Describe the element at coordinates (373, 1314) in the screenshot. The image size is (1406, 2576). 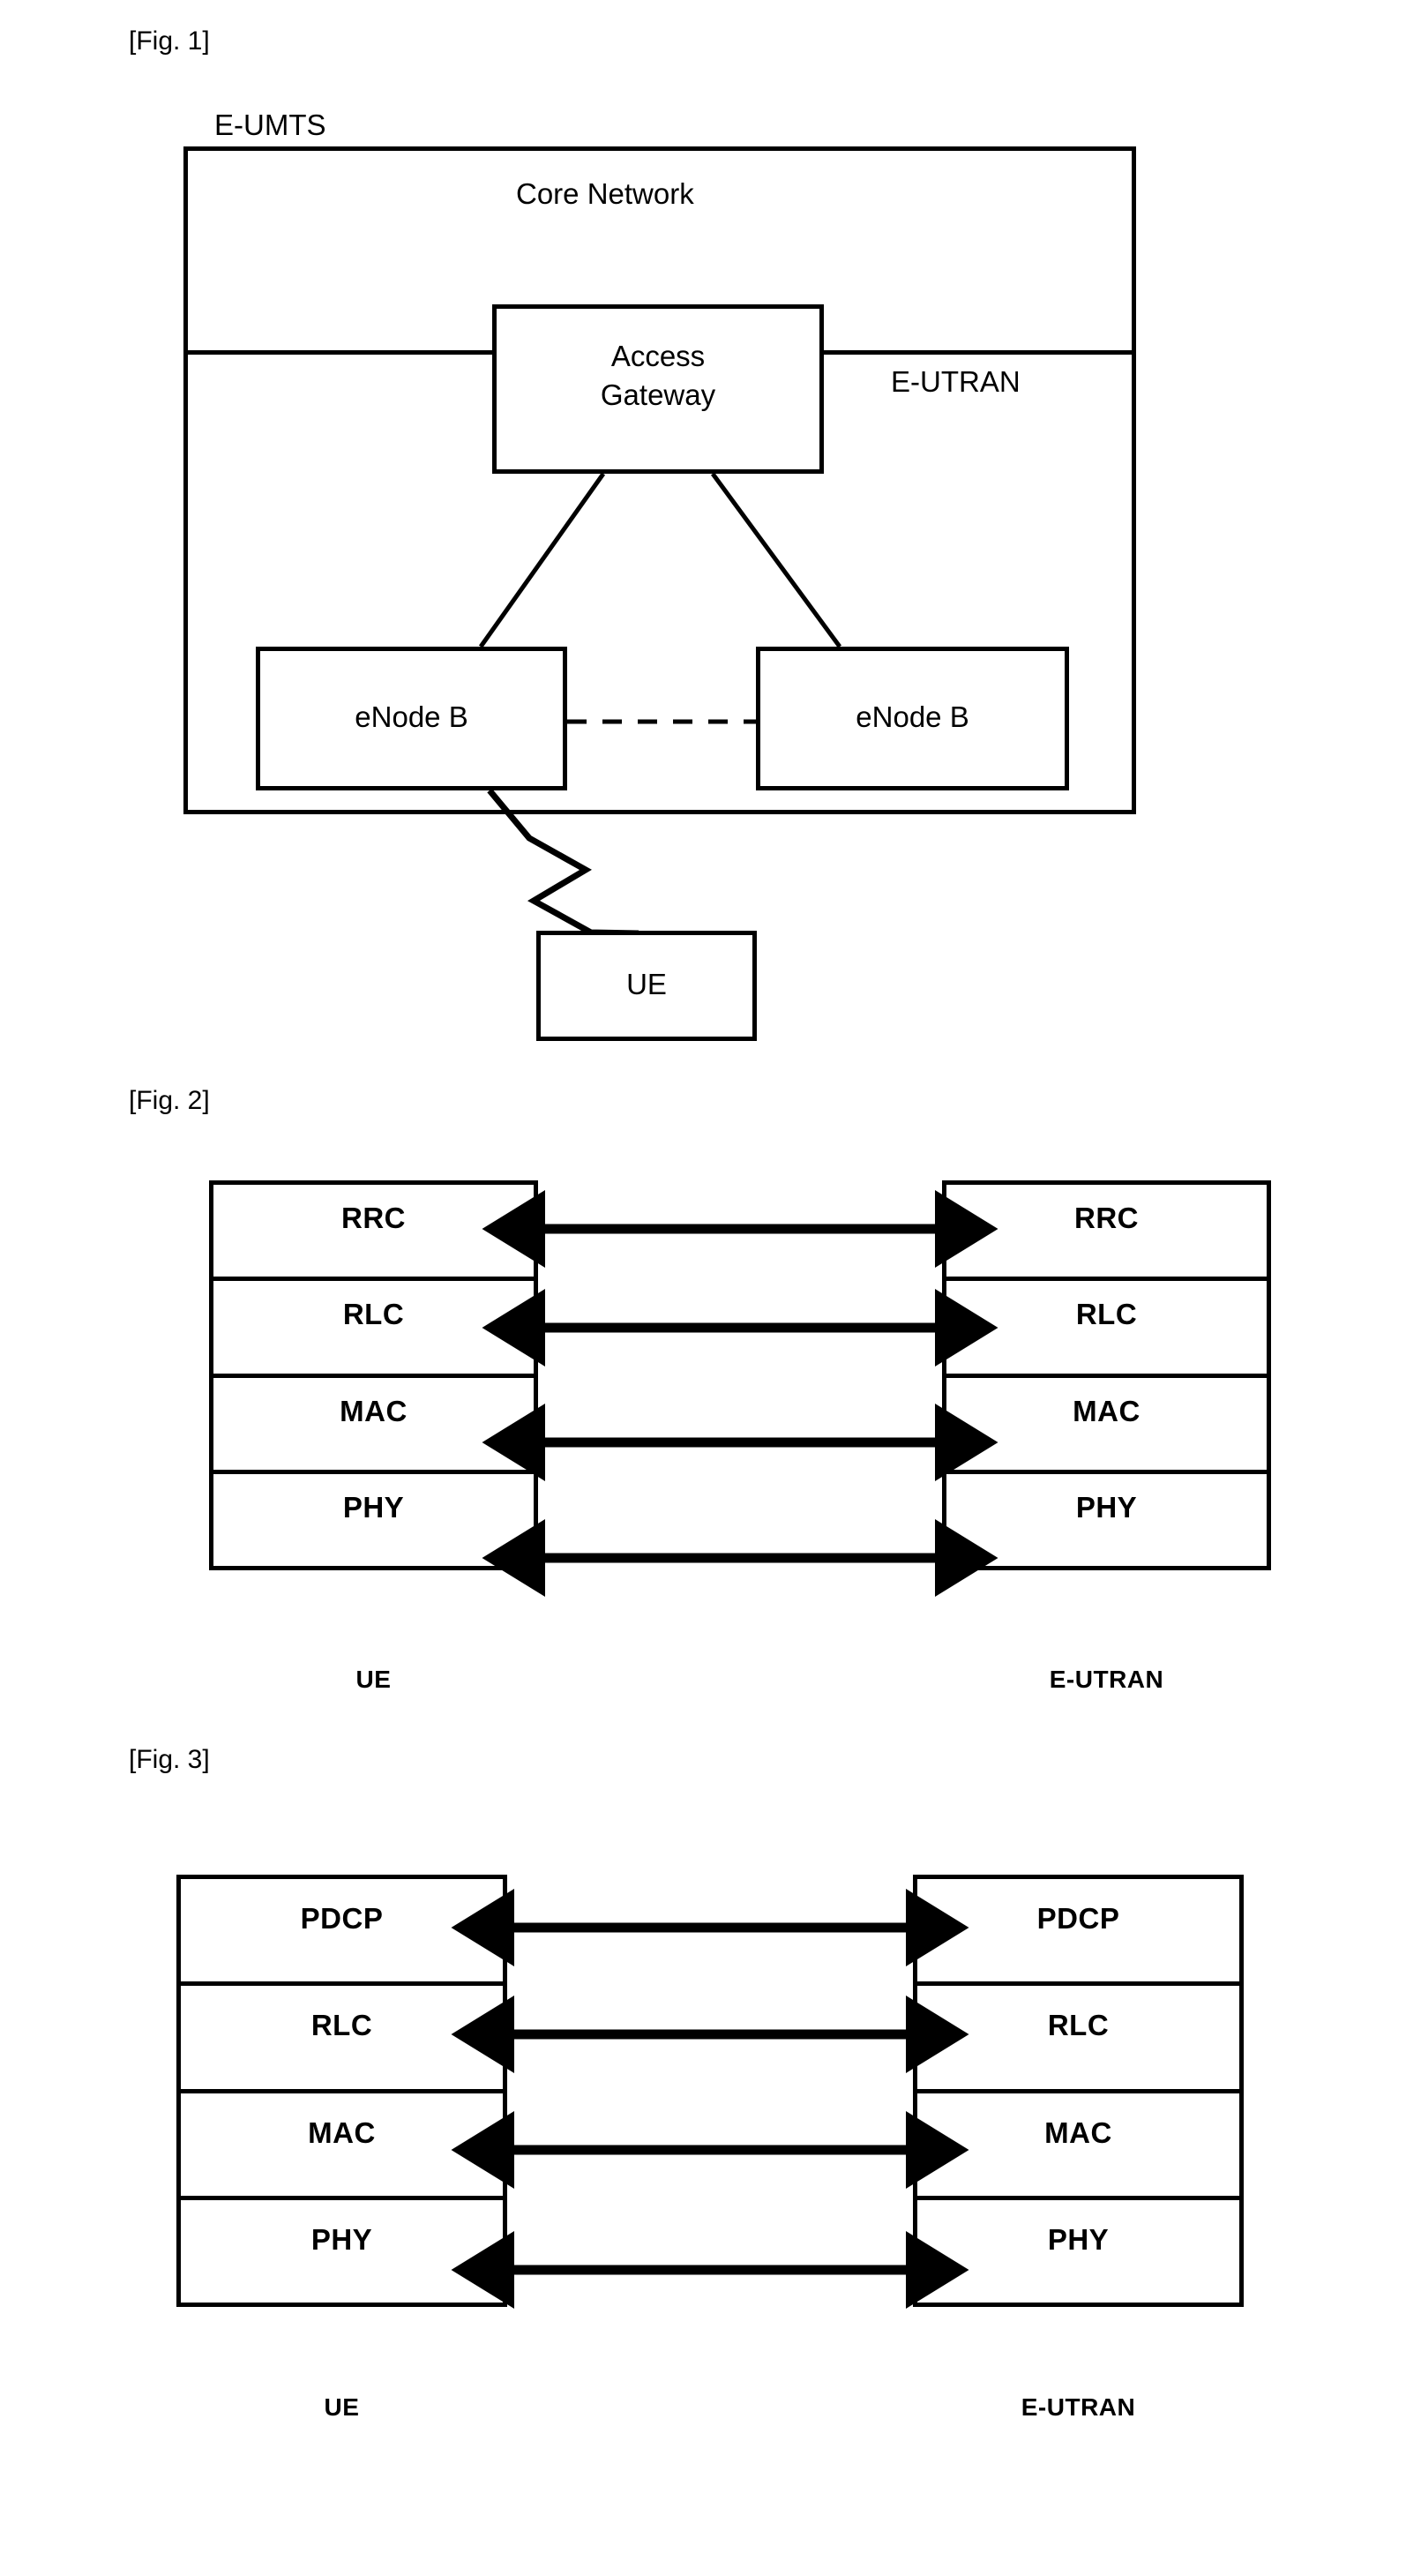
I see `figure-2-ue-layer-rlc-label: RLC` at that location.